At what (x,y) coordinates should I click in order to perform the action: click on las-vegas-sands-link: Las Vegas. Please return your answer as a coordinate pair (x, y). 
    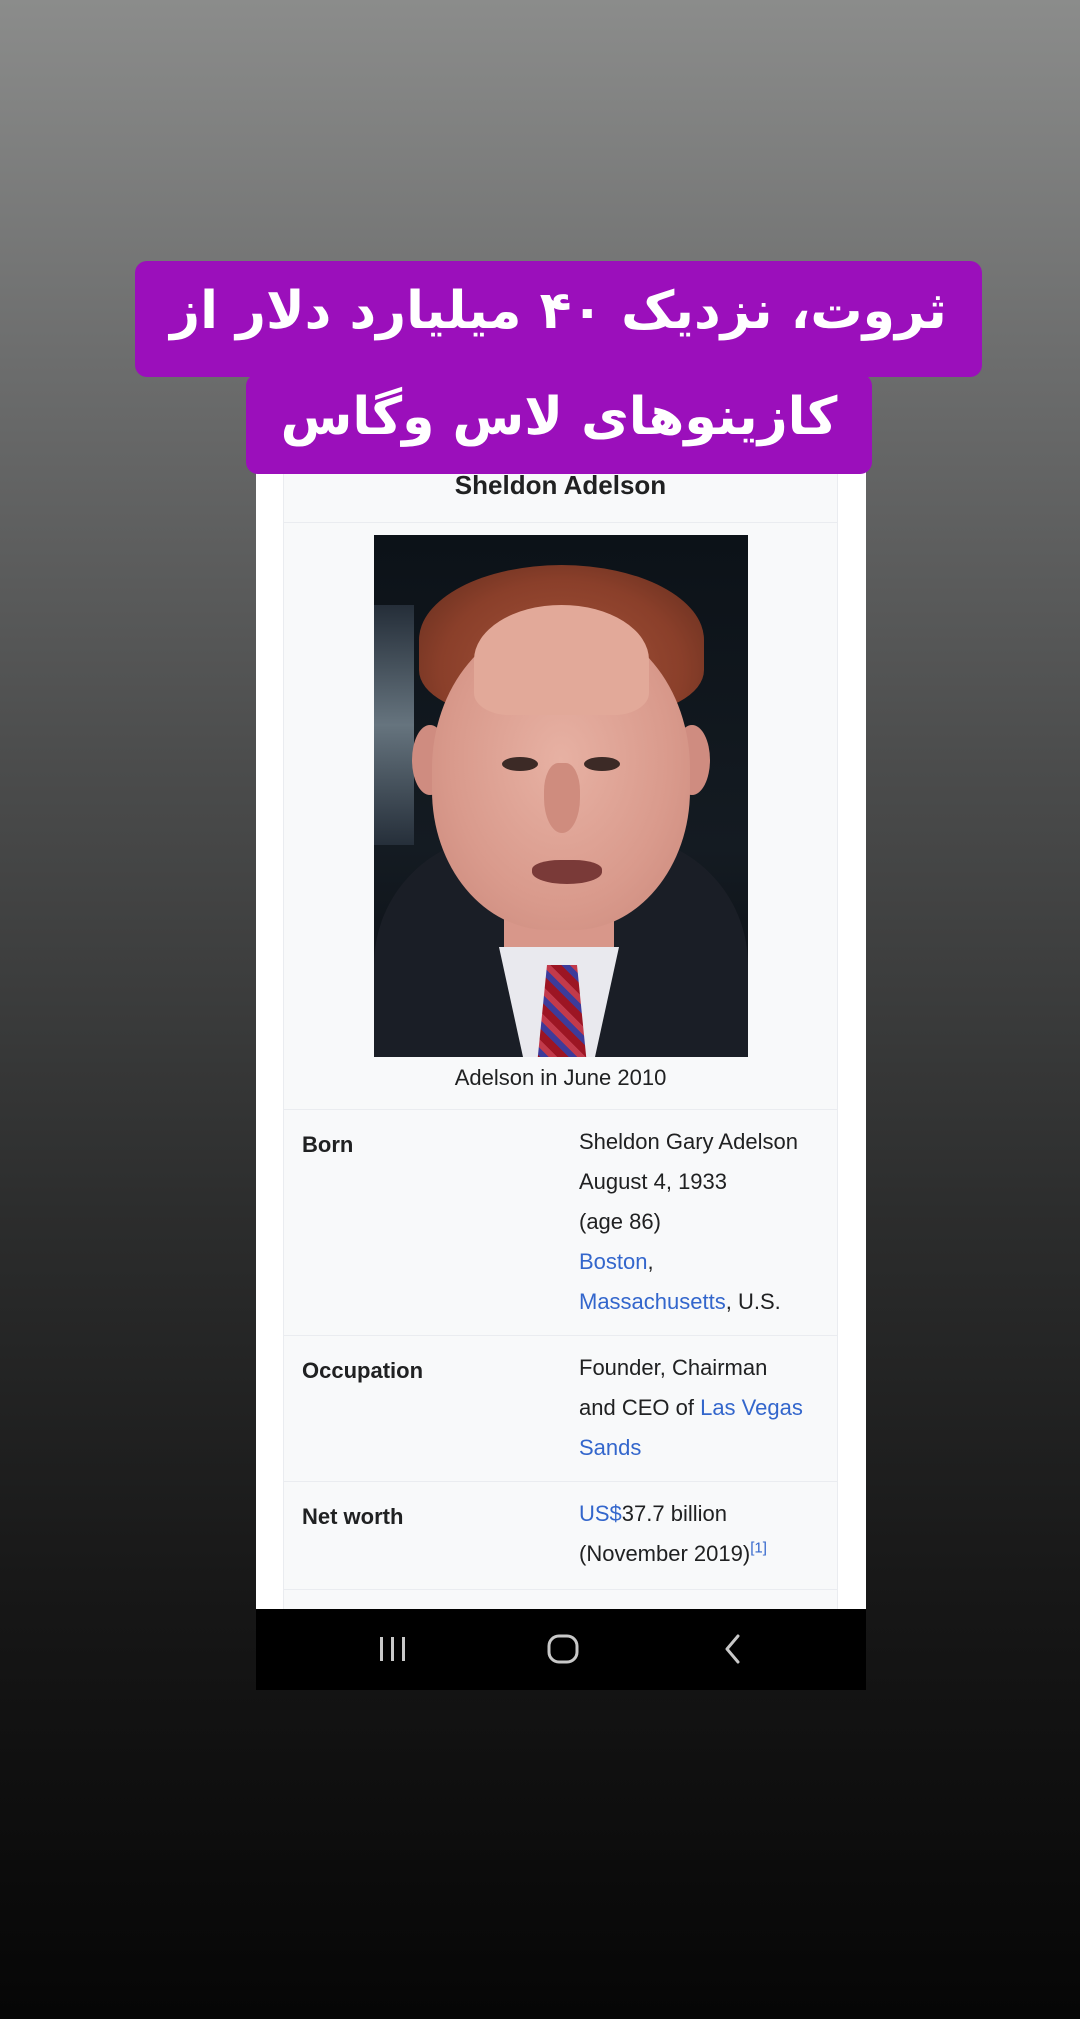
    Looking at the image, I should click on (751, 1407).